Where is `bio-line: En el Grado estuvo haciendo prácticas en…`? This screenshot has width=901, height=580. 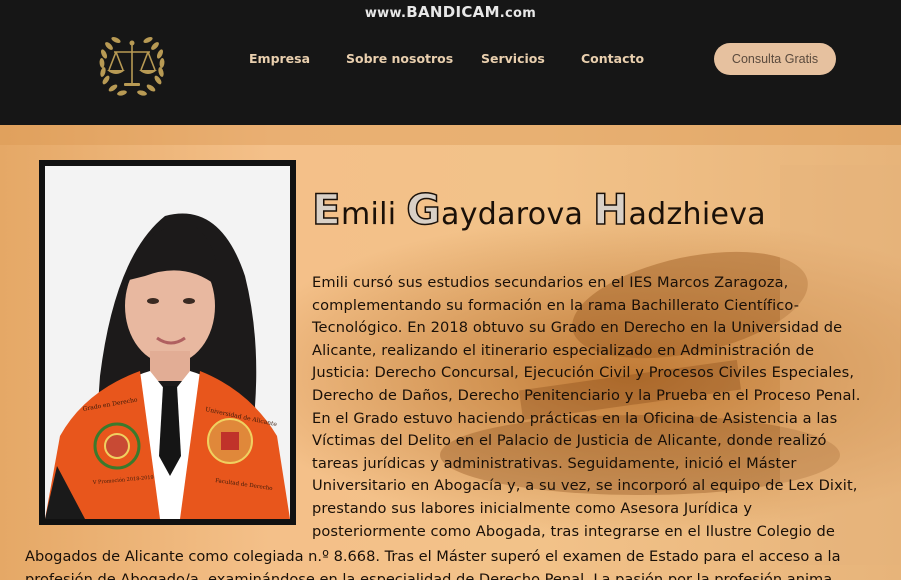 bio-line: En el Grado estuvo haciendo prácticas en… is located at coordinates (575, 418).